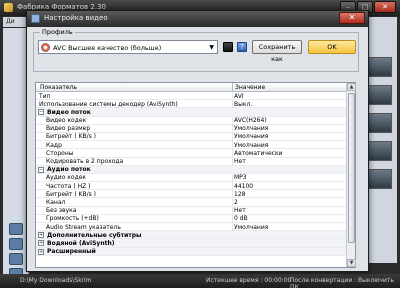 The image size is (400, 288). What do you see at coordinates (352, 18) in the screenshot?
I see `dialog-close-button: ✕` at bounding box center [352, 18].